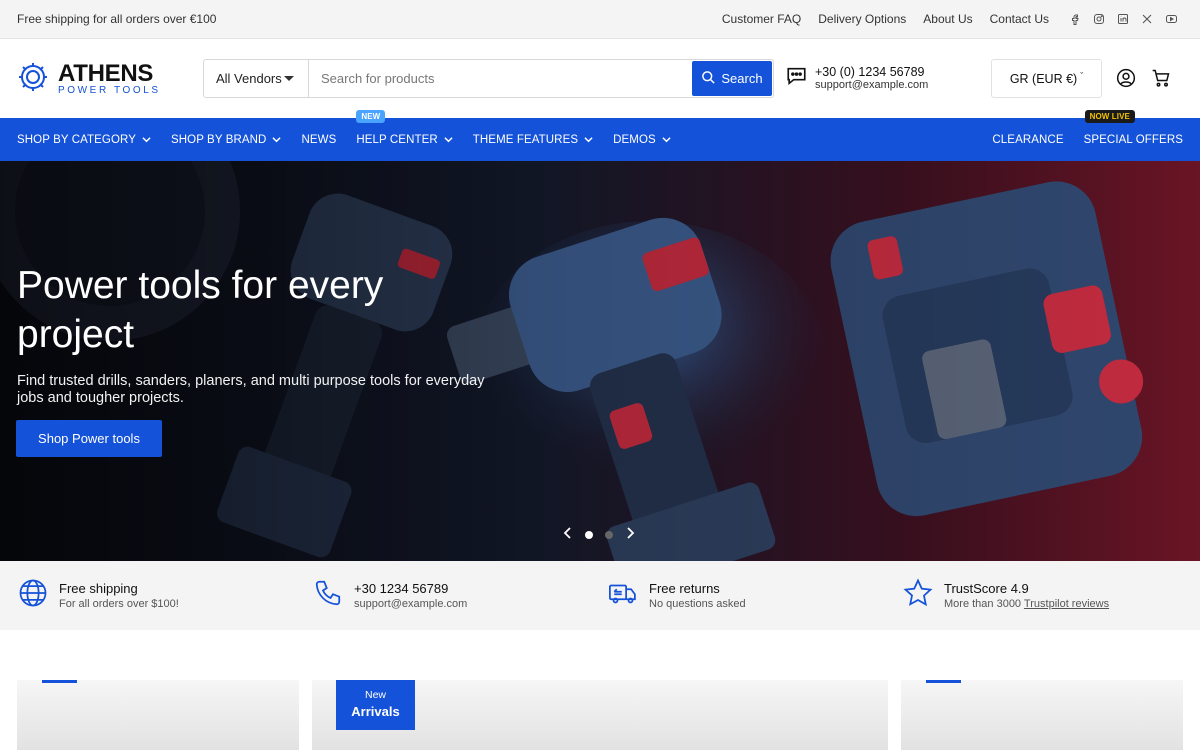  What do you see at coordinates (375, 711) in the screenshot?
I see `new-arrivals-line2: Arrivals` at bounding box center [375, 711].